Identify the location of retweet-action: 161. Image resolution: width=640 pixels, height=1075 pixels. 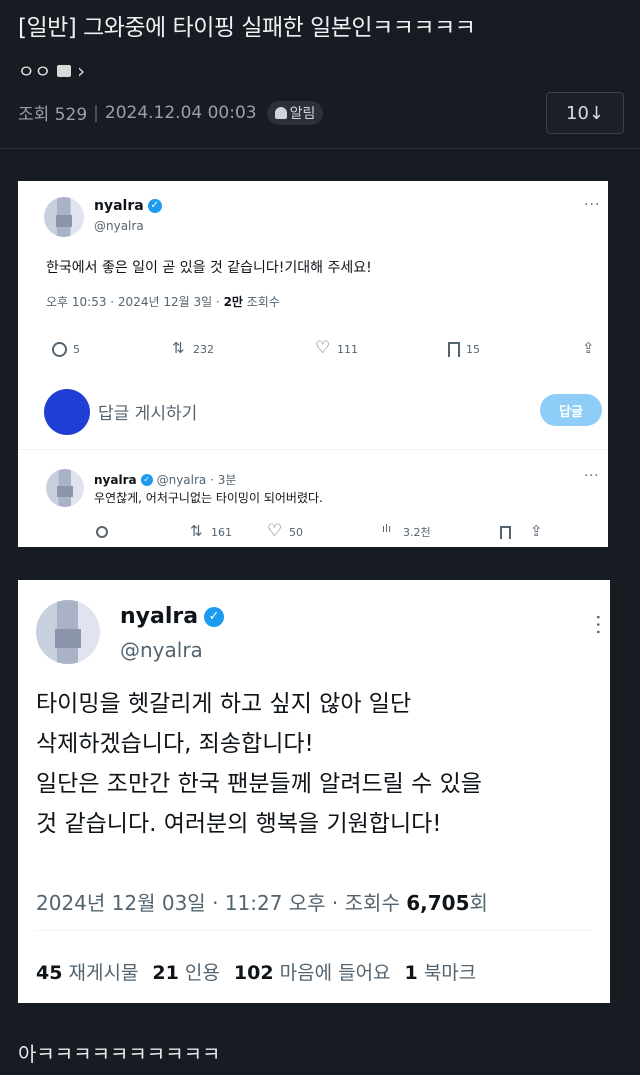
(229, 531).